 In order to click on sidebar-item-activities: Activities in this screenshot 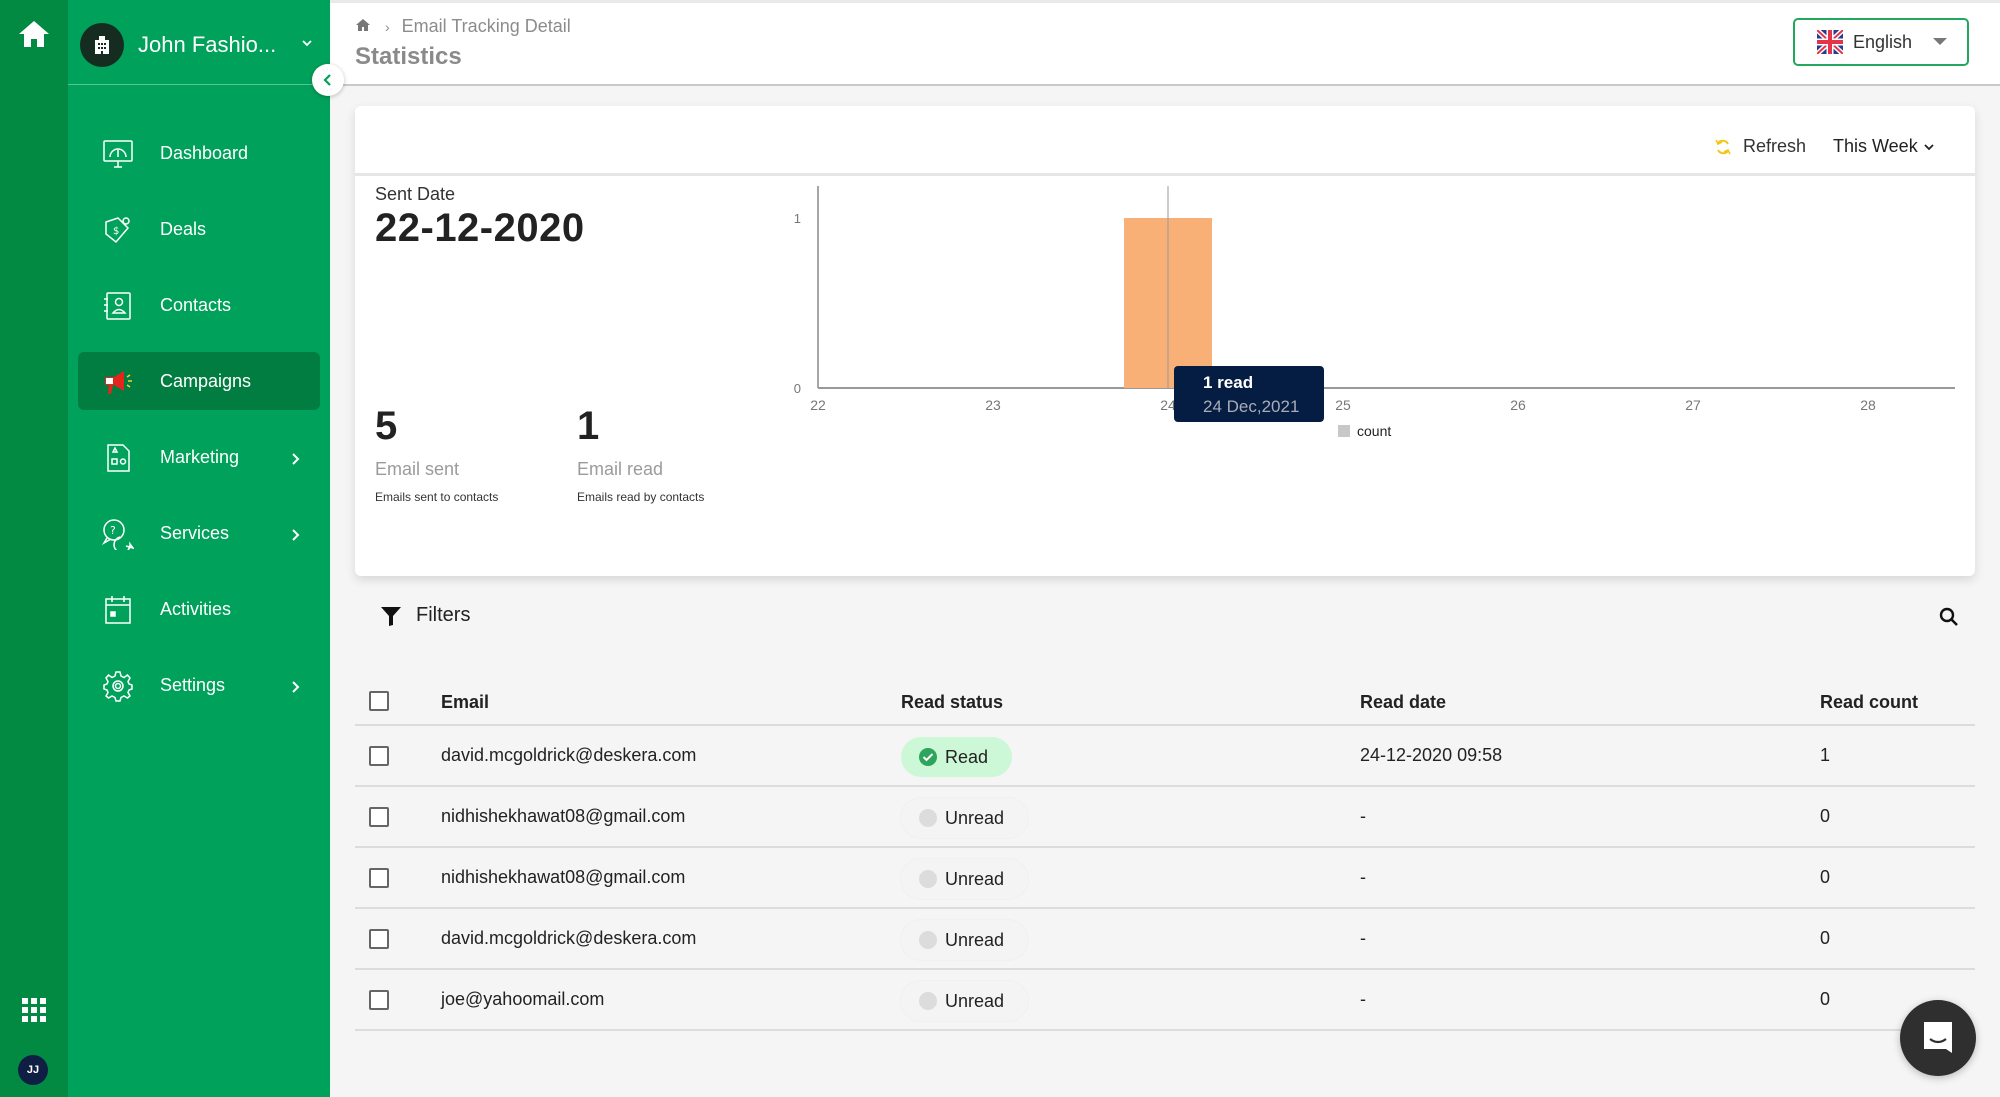, I will do `click(199, 609)`.